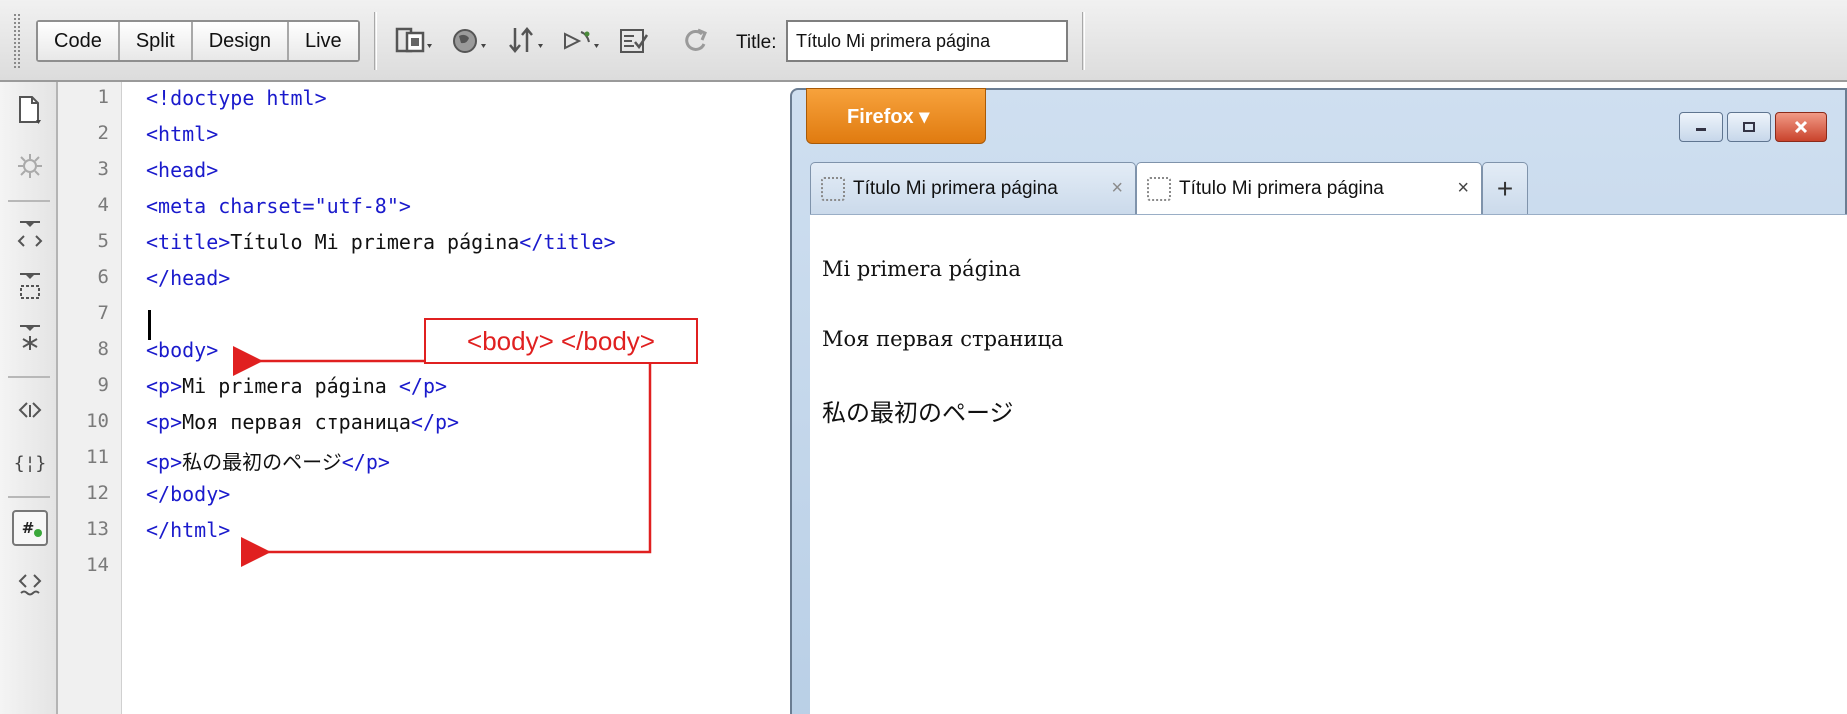 Image resolution: width=1847 pixels, height=714 pixels. What do you see at coordinates (921, 269) in the screenshot?
I see `page-paragraph: Mi primera página` at bounding box center [921, 269].